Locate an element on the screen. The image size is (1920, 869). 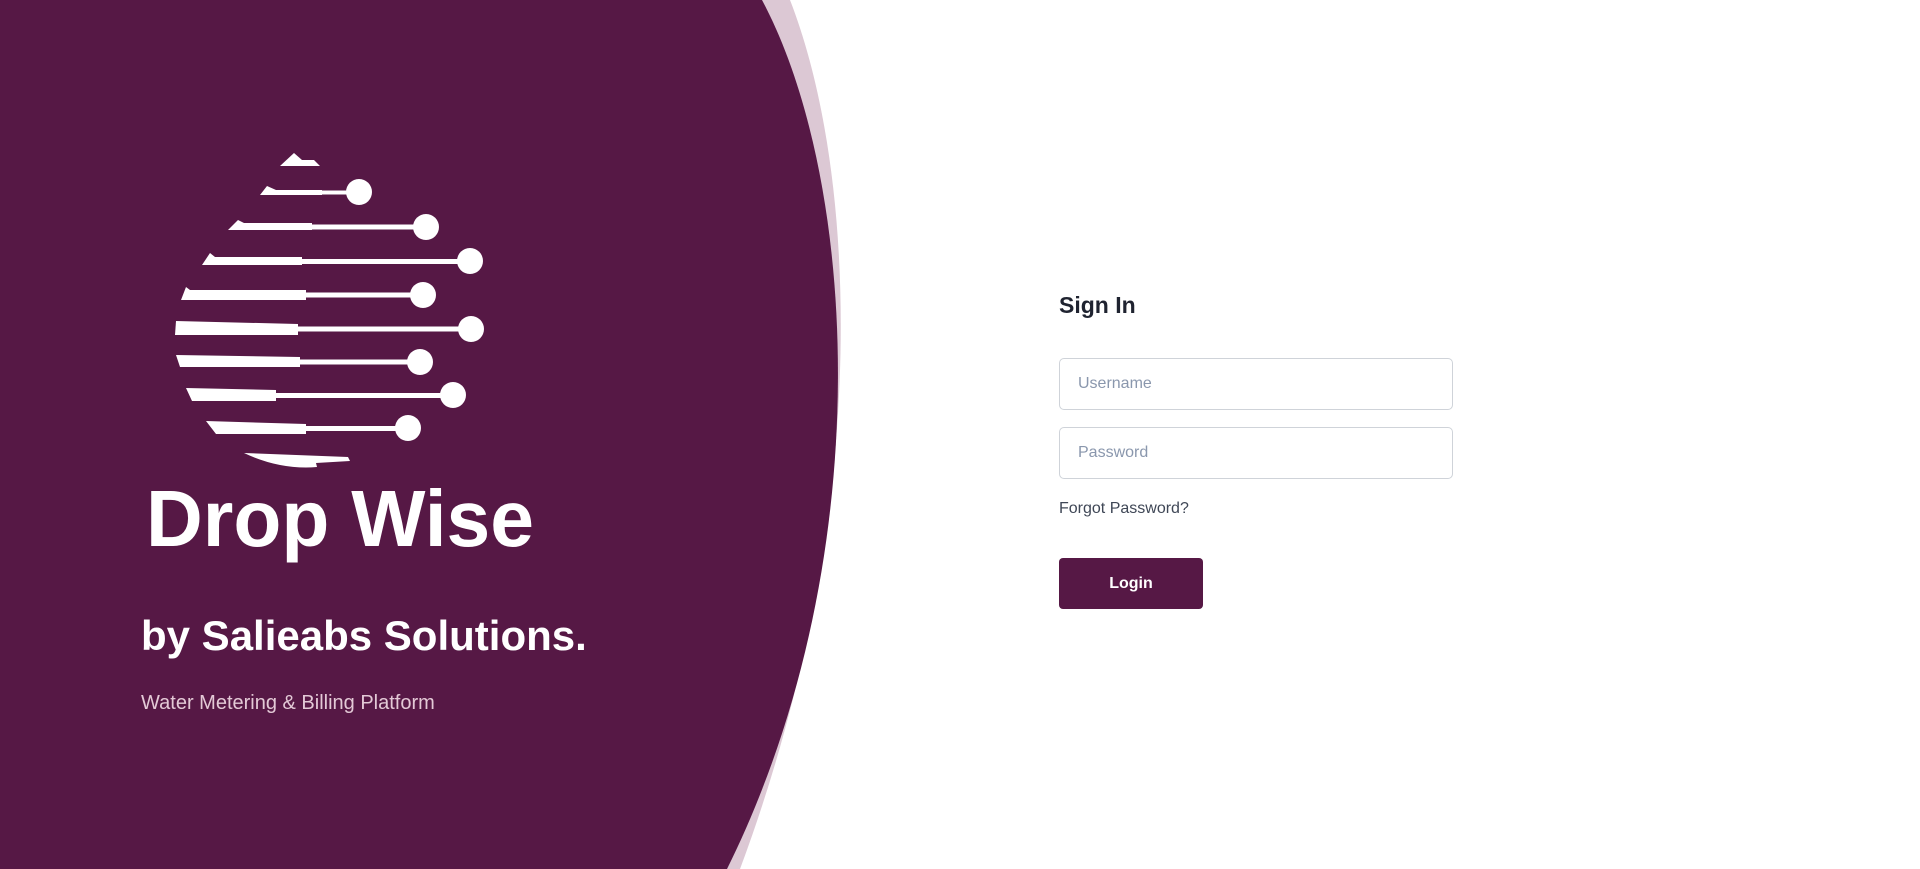
forgot-password-link: Forgot Password? is located at coordinates (1124, 509).